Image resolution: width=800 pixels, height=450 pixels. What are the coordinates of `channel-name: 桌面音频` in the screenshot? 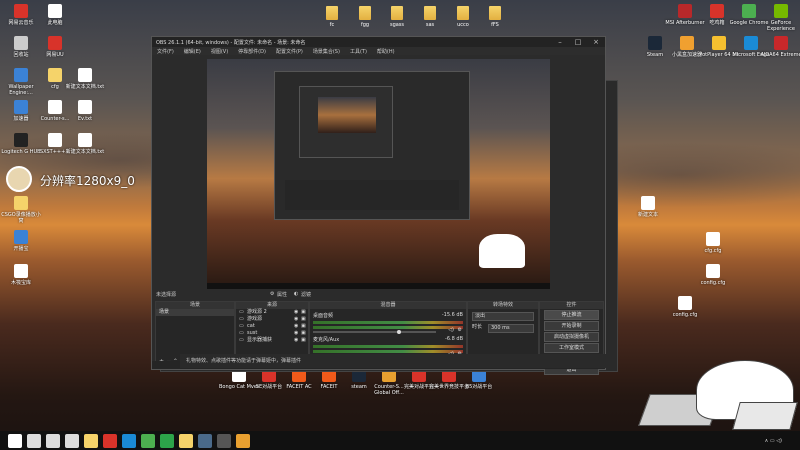 It's located at (323, 316).